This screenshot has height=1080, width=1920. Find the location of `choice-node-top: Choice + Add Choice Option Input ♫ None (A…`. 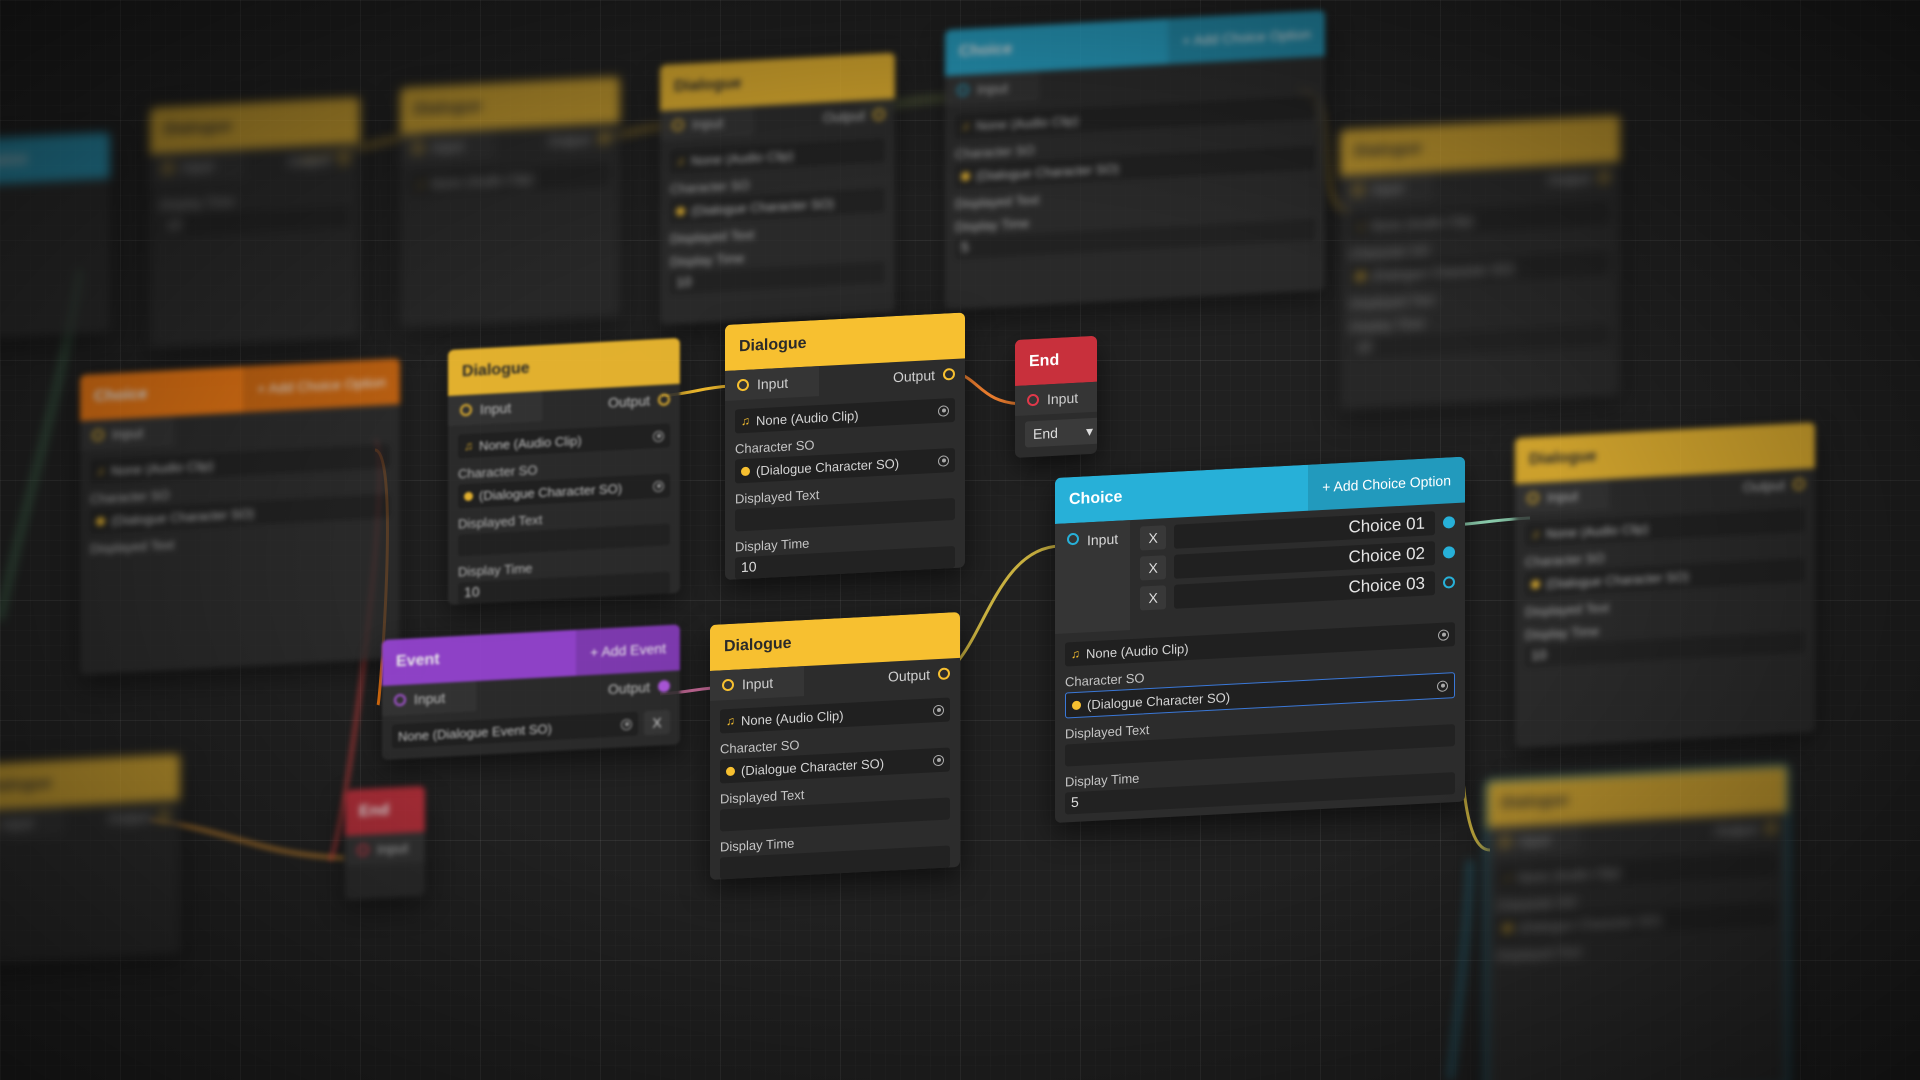

choice-node-top: Choice + Add Choice Option Input ♫ None (A… is located at coordinates (1135, 160).